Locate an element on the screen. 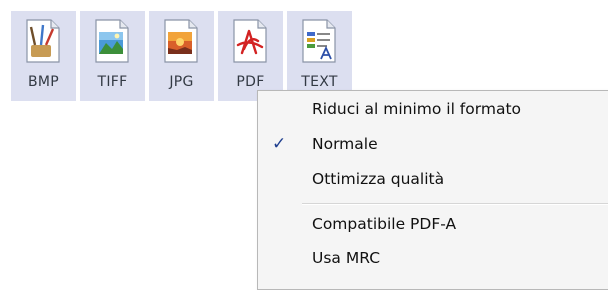  menu-item-label: Usa MRC is located at coordinates (346, 258).